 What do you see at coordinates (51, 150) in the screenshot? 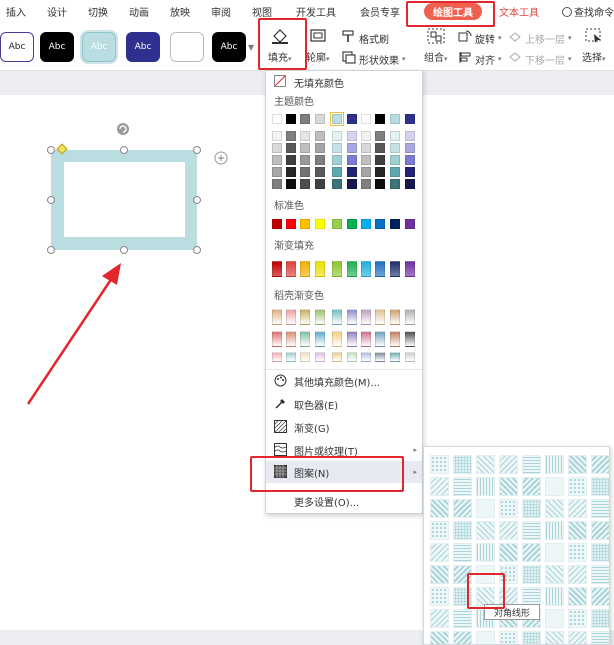
I see `resize-handle-top-left` at bounding box center [51, 150].